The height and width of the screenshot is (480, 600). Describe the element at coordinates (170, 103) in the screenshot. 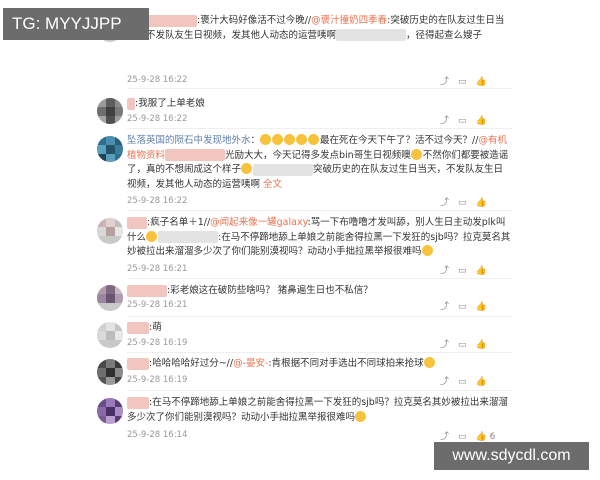

I see `comment-body: :我服了上单老娘` at that location.